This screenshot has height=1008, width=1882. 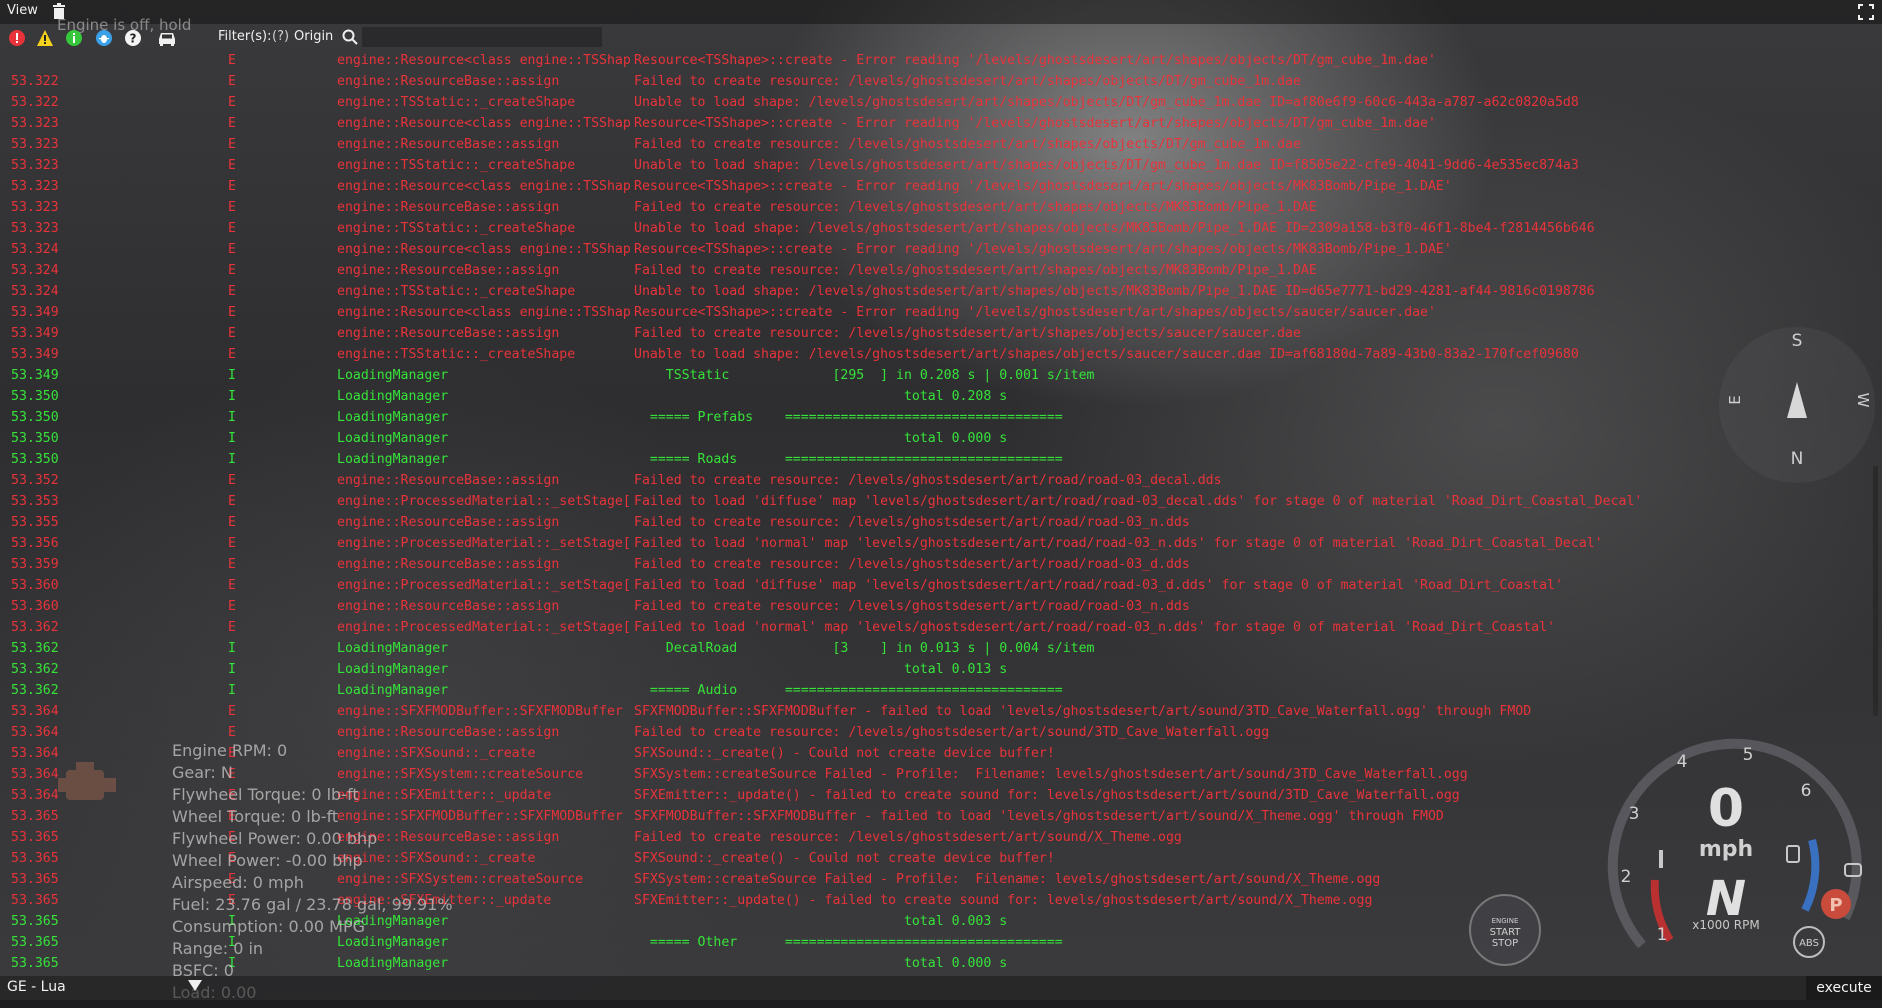 I want to click on console-context-label: GE - Lua, so click(x=36, y=987).